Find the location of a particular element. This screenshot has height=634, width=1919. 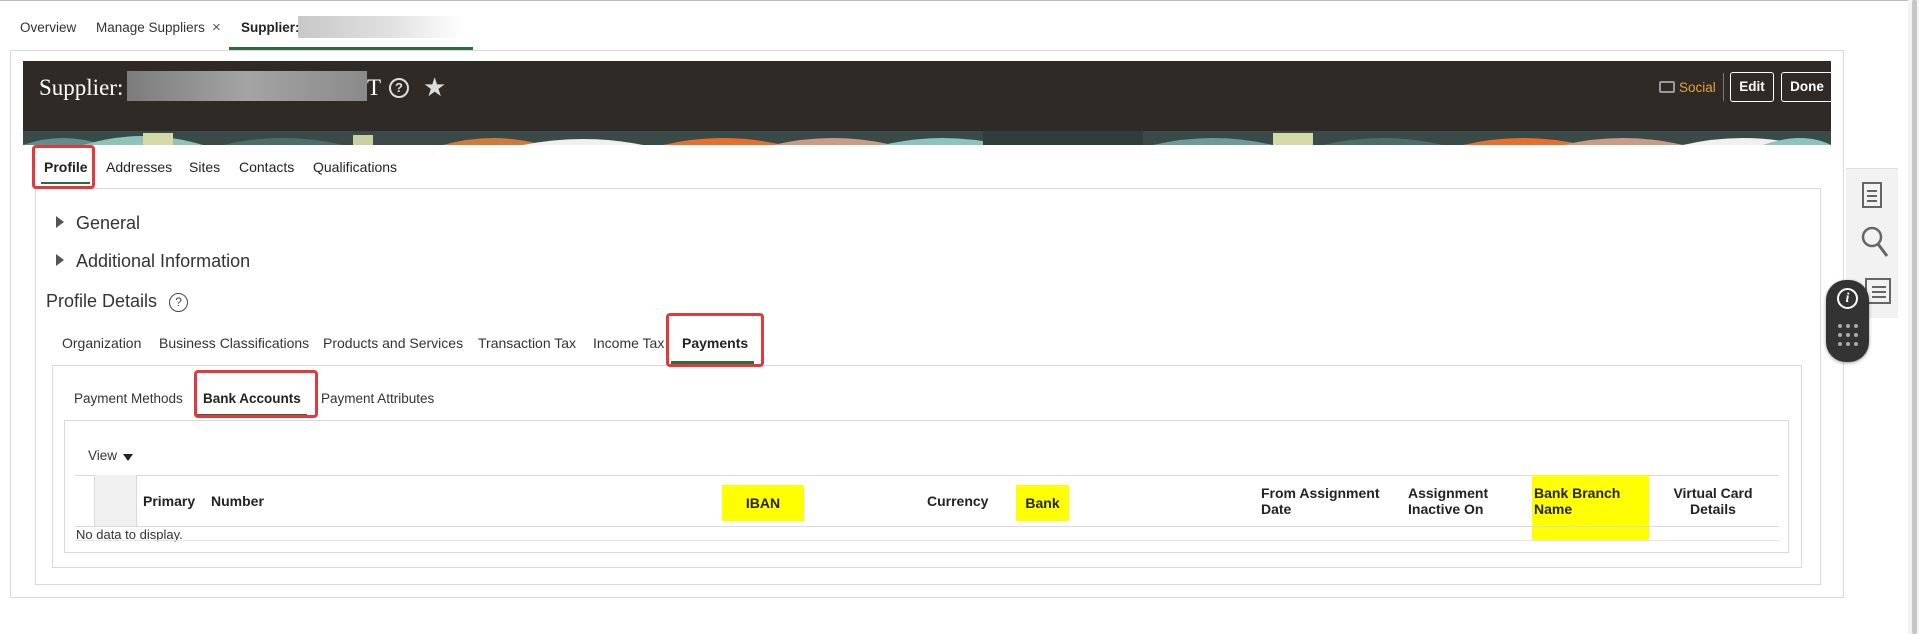

col-virtual-card-details: Virtual Card Details is located at coordinates (1713, 501).